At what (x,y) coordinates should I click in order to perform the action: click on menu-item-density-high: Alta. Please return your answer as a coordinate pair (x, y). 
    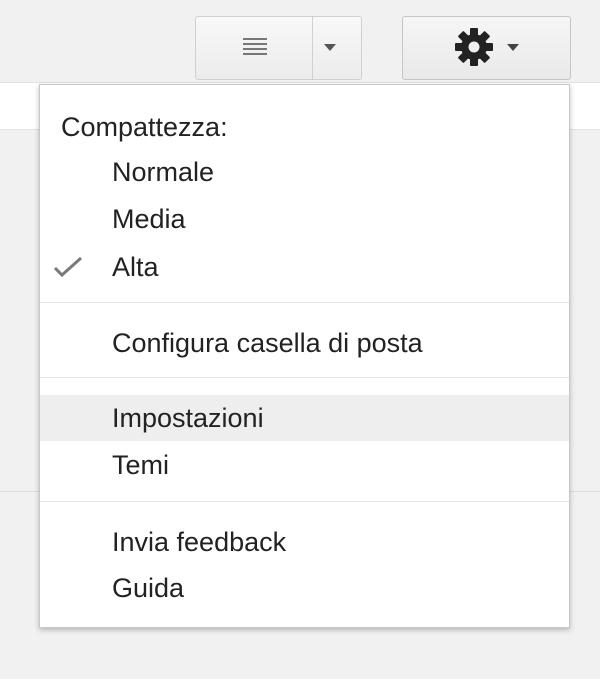
    Looking at the image, I should click on (304, 267).